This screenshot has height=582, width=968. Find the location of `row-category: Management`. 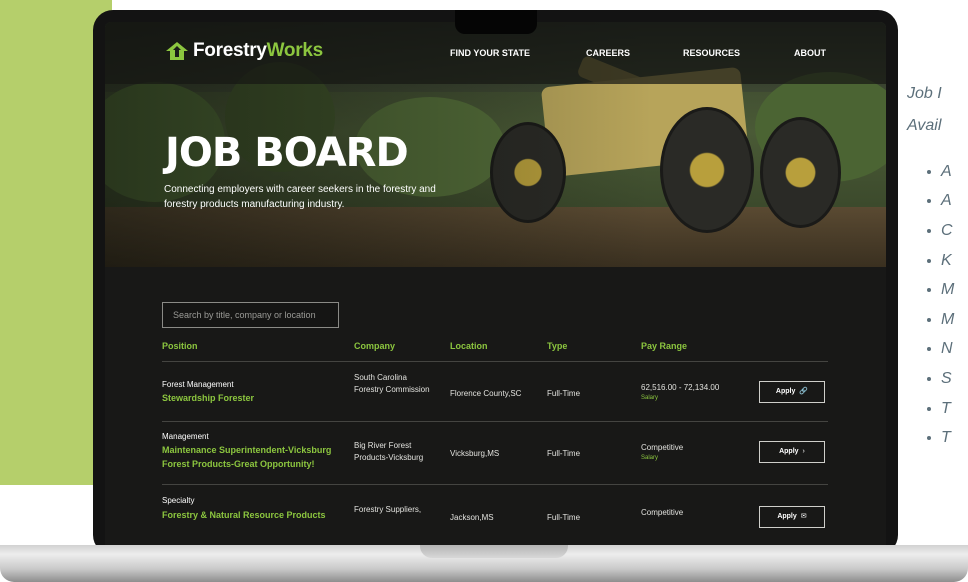

row-category: Management is located at coordinates (185, 436).